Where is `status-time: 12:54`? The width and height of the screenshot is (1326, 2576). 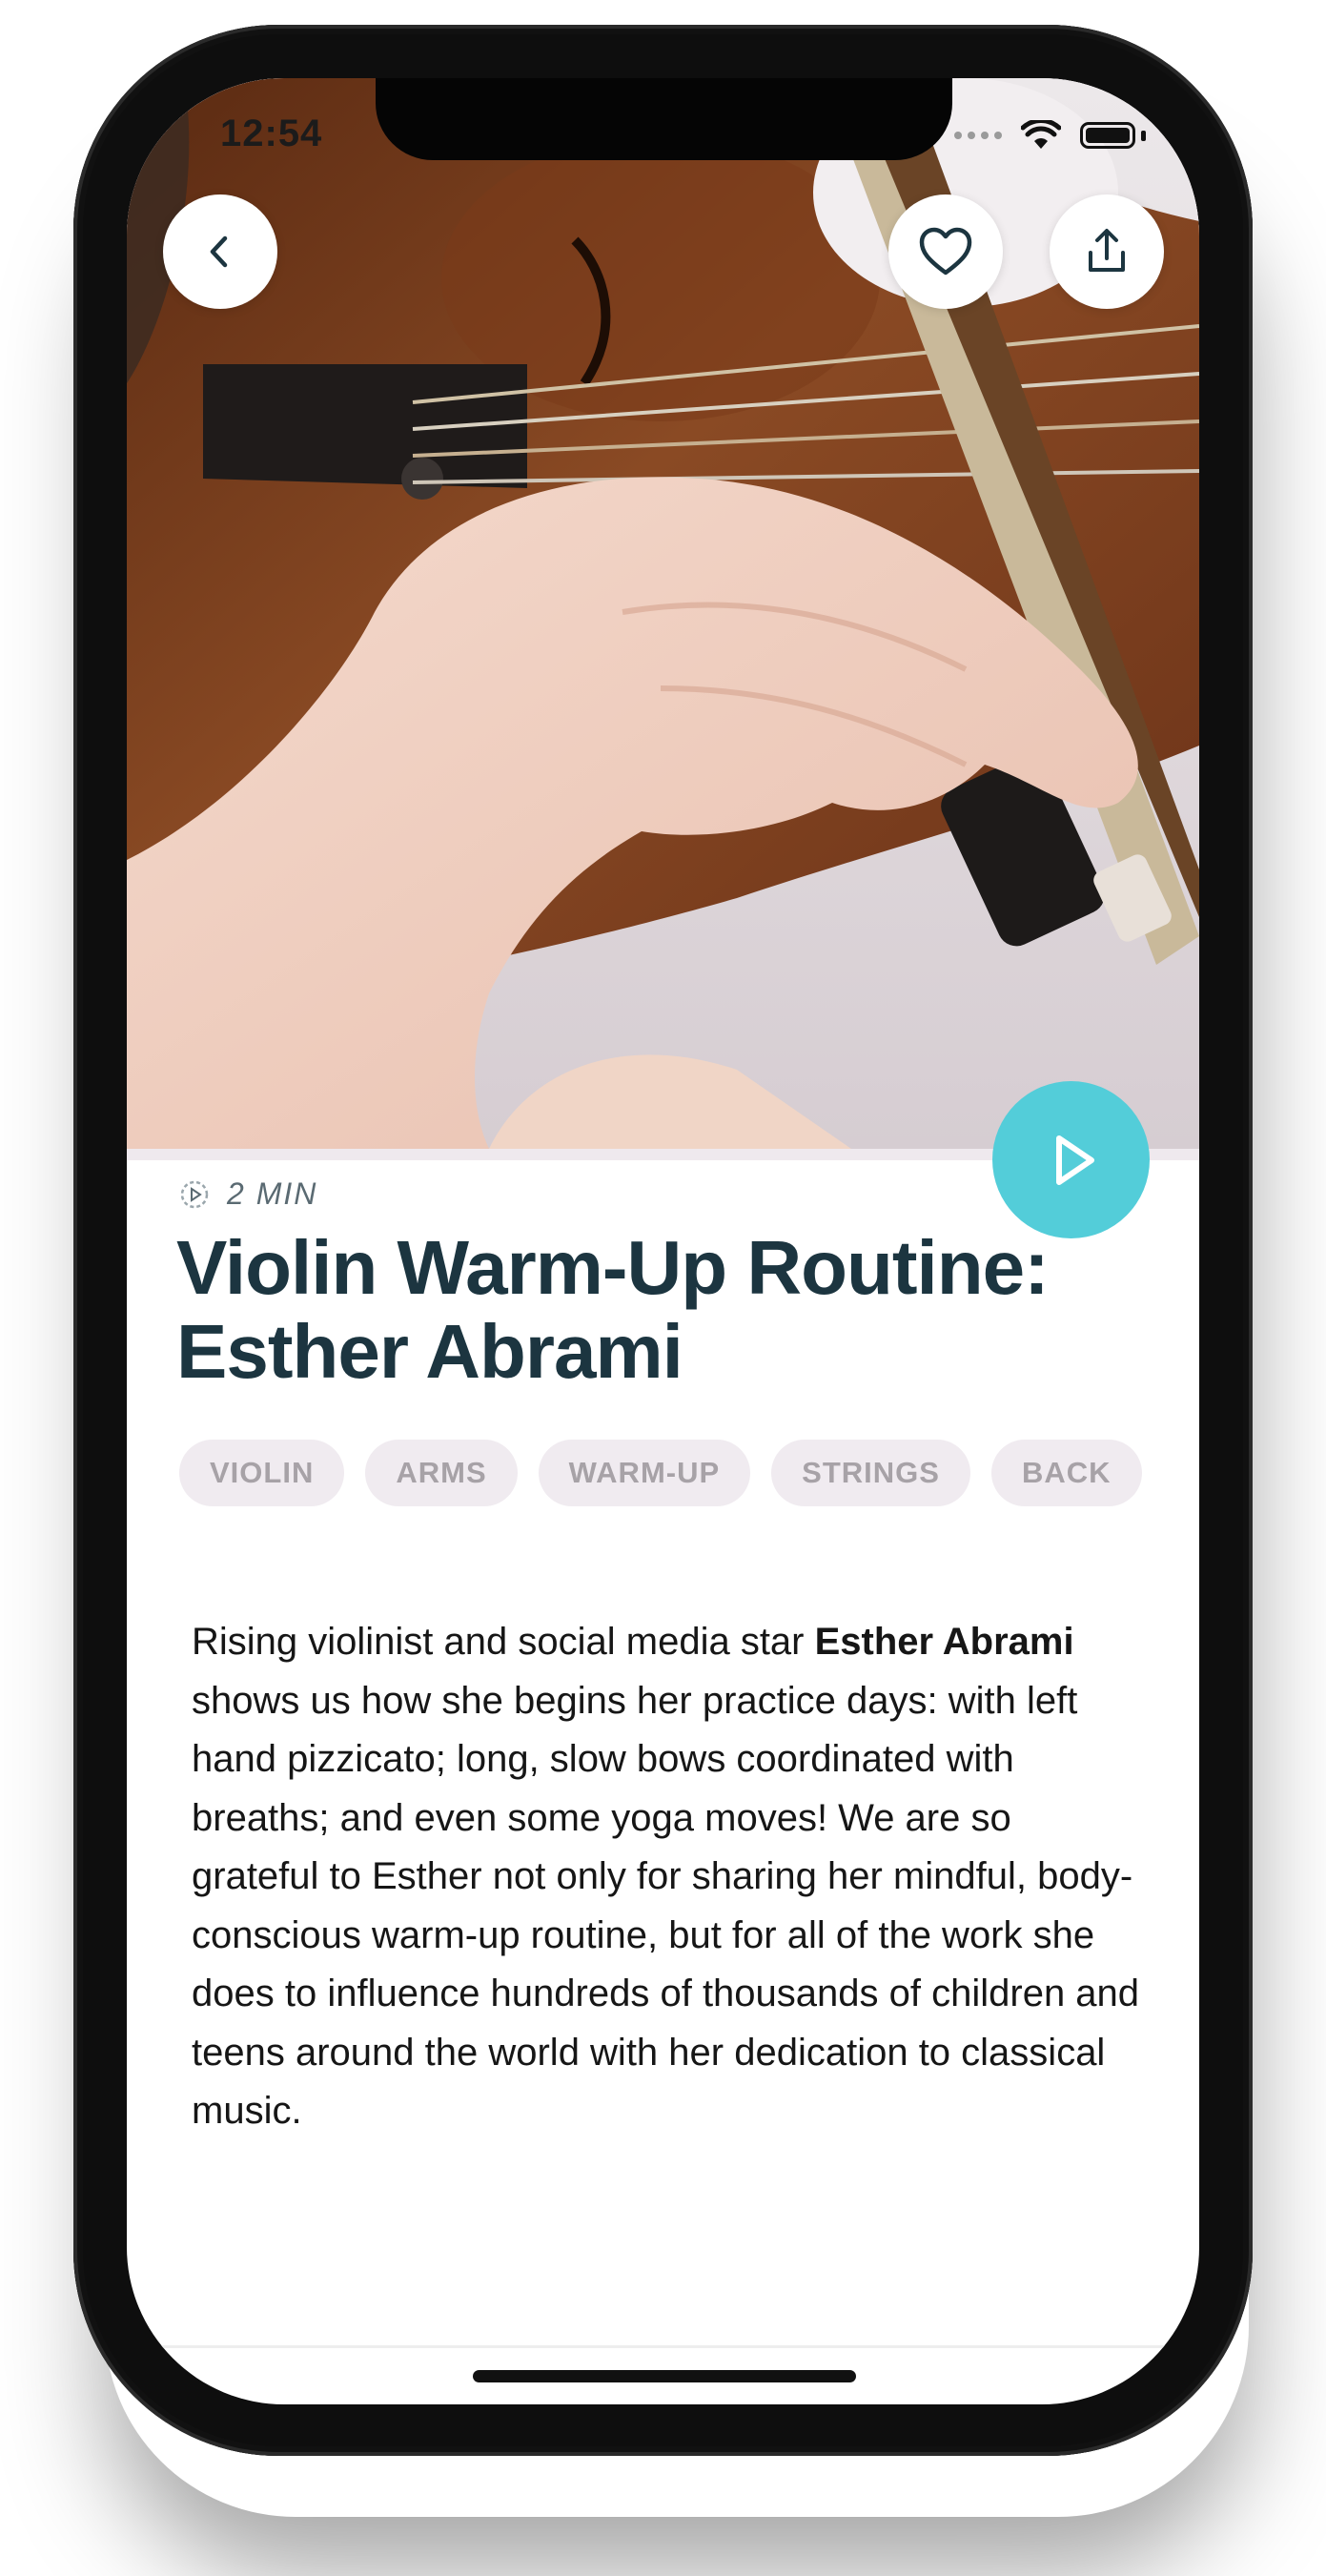 status-time: 12:54 is located at coordinates (271, 133).